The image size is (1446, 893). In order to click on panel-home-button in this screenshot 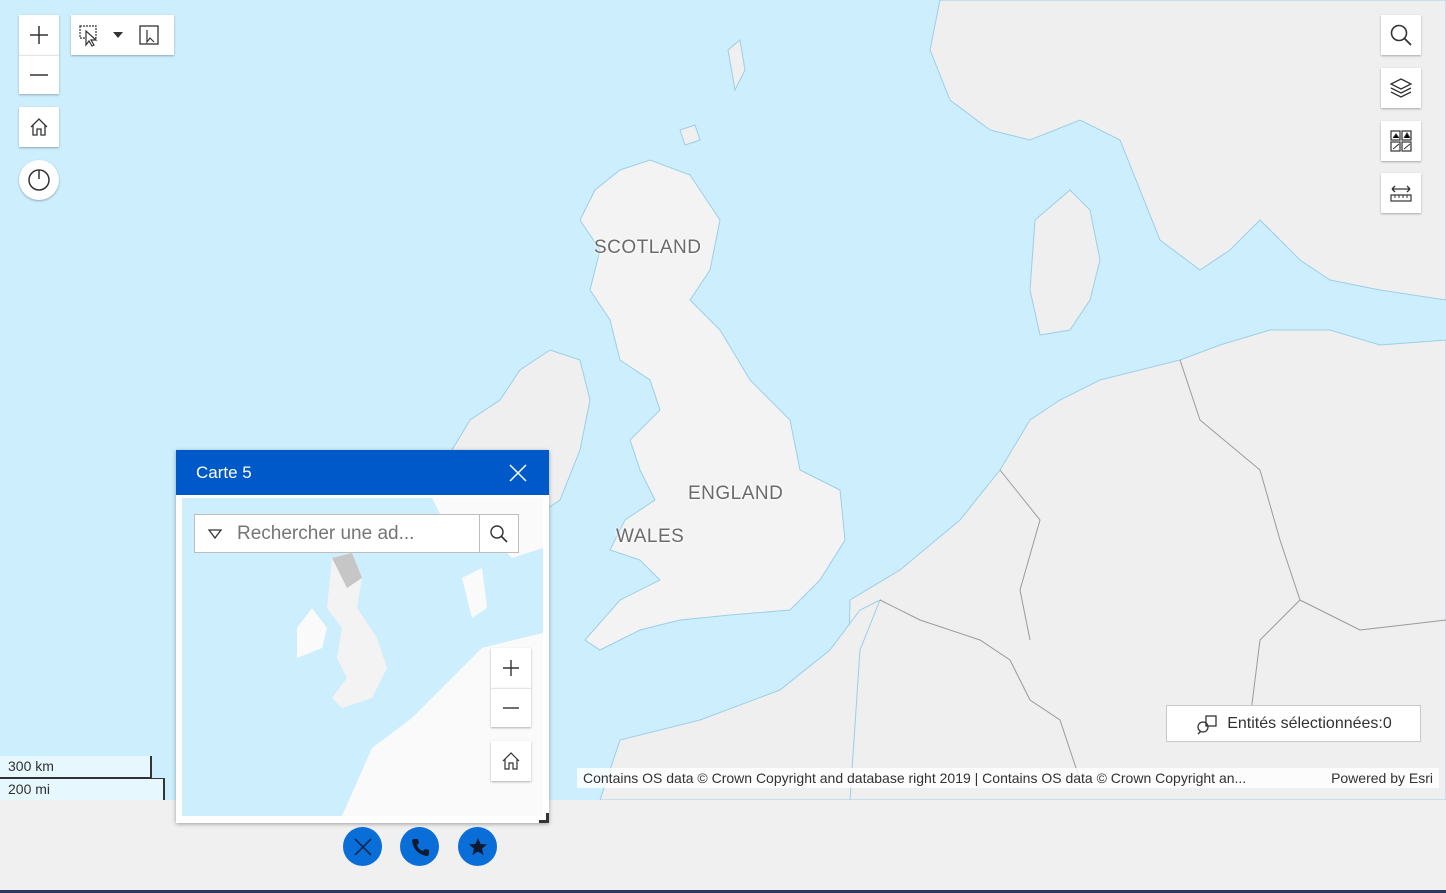, I will do `click(511, 761)`.